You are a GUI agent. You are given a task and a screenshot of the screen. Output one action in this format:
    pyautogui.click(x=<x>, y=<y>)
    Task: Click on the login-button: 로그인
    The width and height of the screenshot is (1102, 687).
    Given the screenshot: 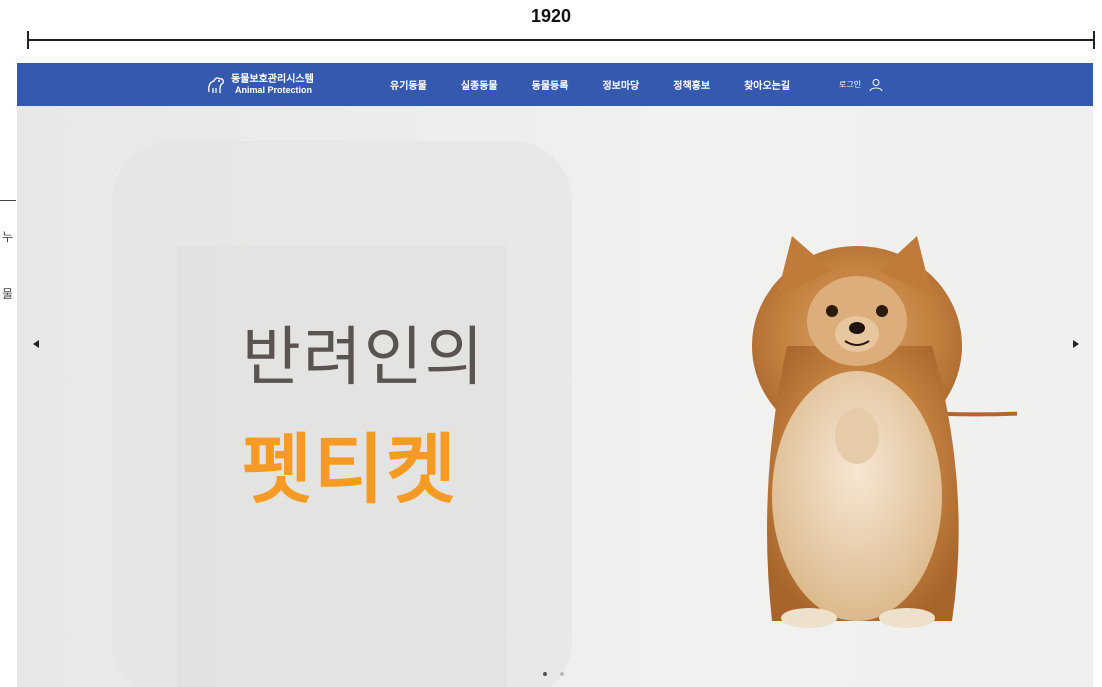 What is the action you would take?
    pyautogui.click(x=861, y=84)
    